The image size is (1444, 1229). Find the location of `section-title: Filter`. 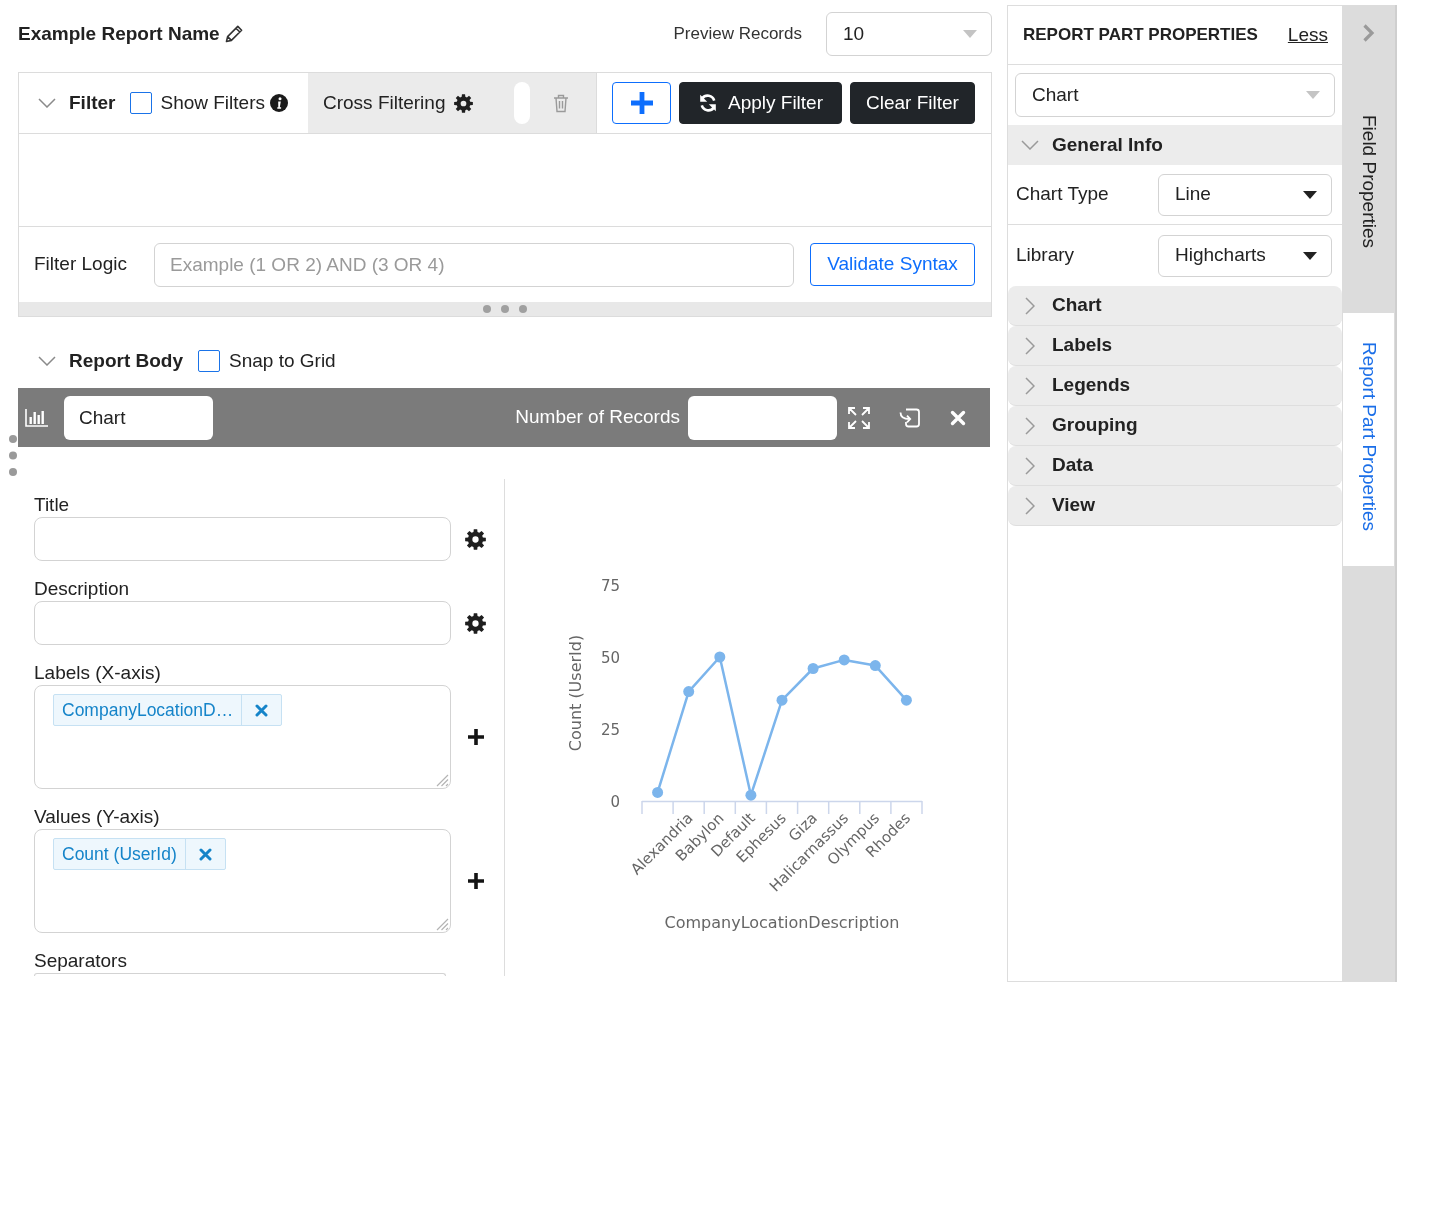

section-title: Filter is located at coordinates (92, 102).